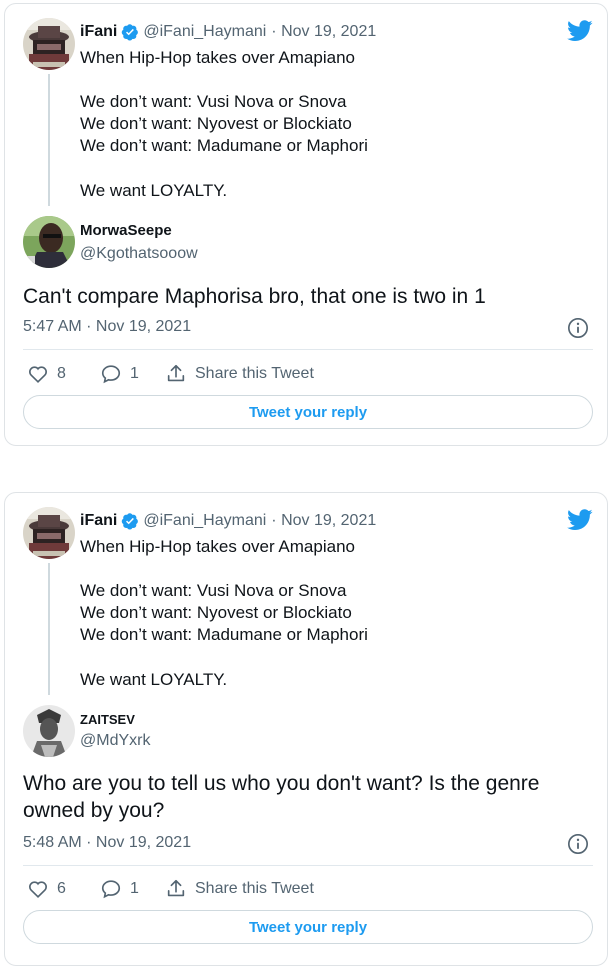 The width and height of the screenshot is (612, 972). I want to click on like-count: 6, so click(61, 888).